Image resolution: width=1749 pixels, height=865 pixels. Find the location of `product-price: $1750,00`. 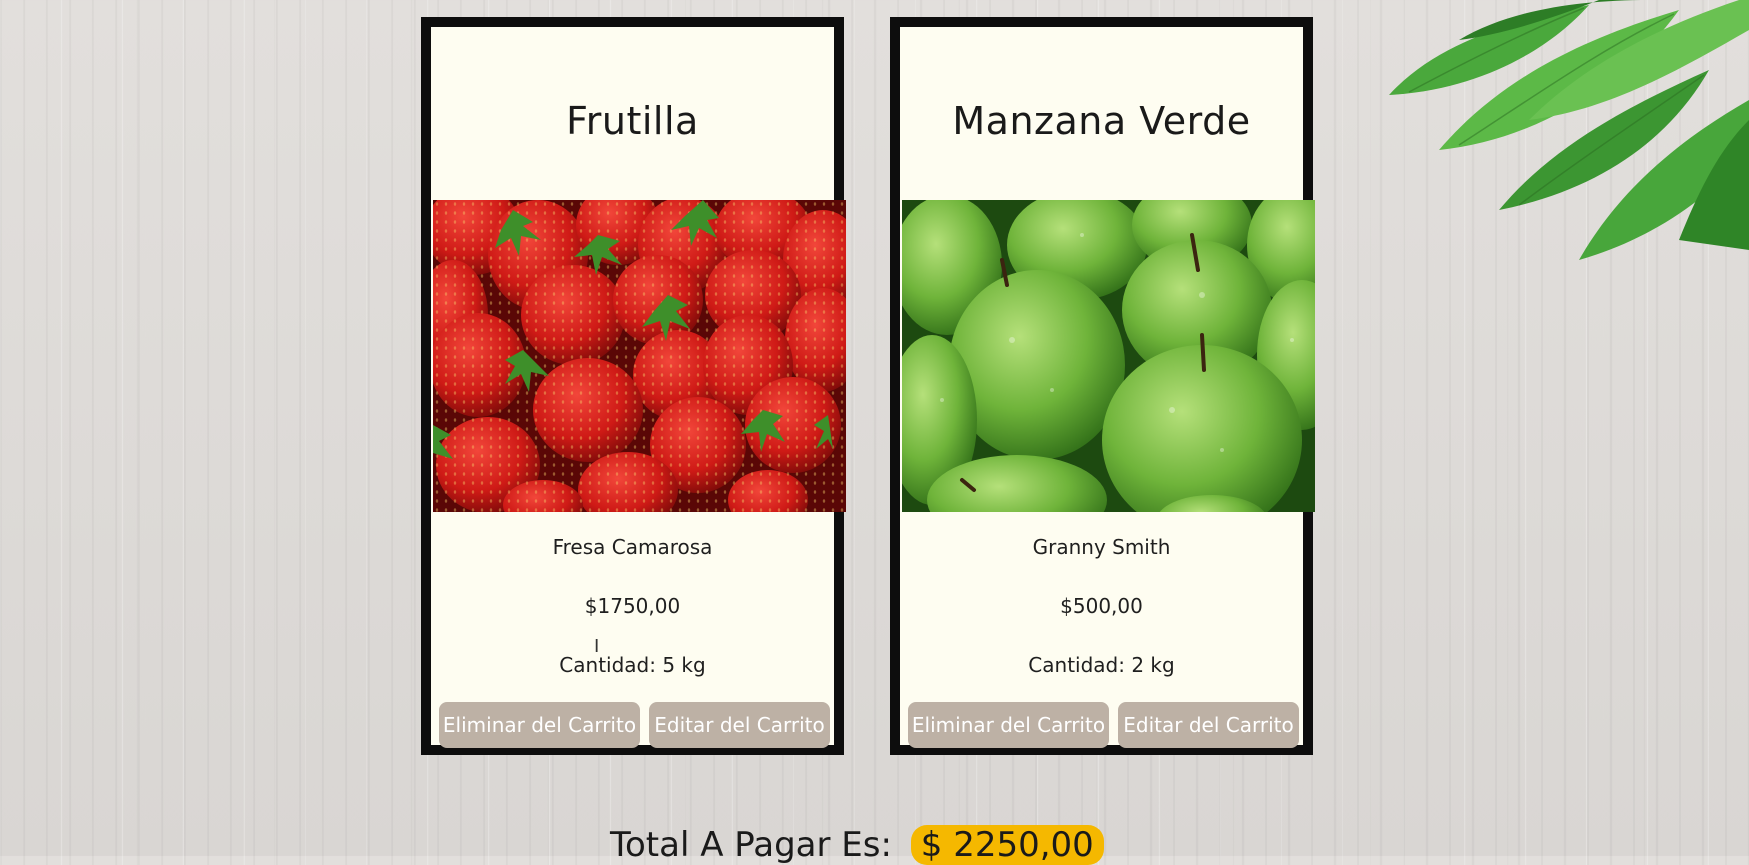

product-price: $1750,00 is located at coordinates (632, 606).